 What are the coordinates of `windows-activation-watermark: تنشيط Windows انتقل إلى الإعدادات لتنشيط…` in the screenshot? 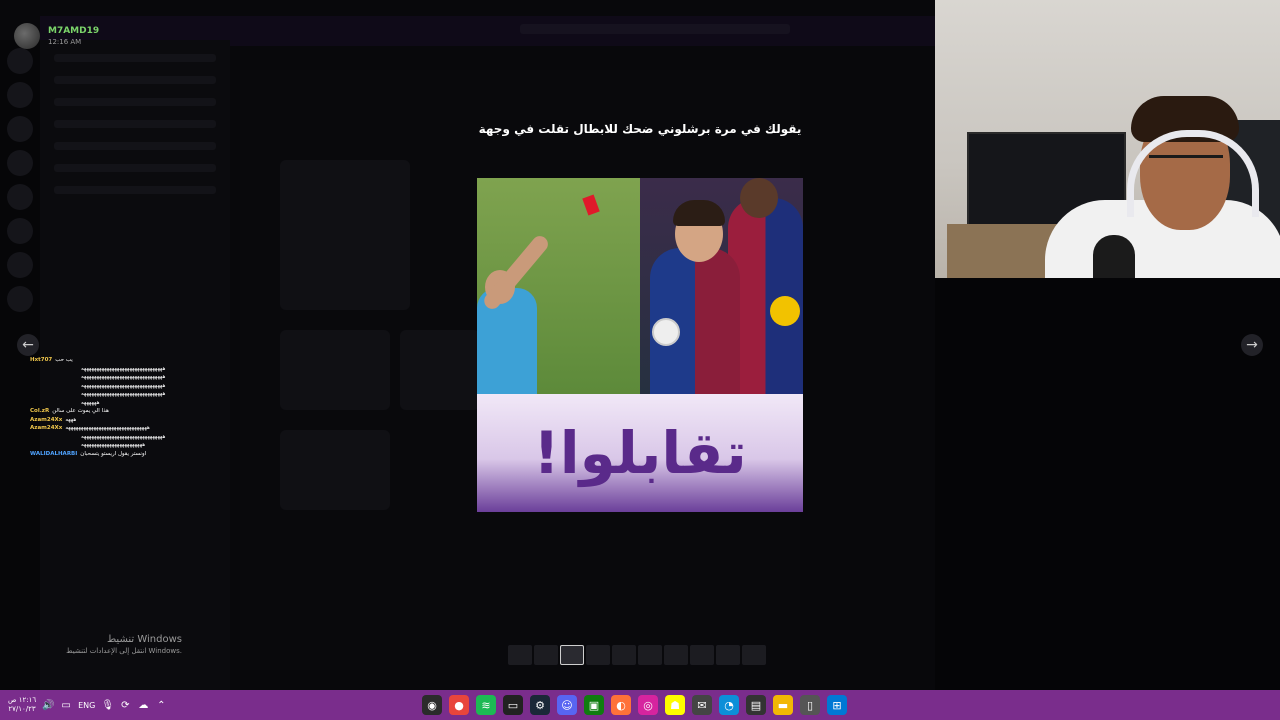 It's located at (121, 644).